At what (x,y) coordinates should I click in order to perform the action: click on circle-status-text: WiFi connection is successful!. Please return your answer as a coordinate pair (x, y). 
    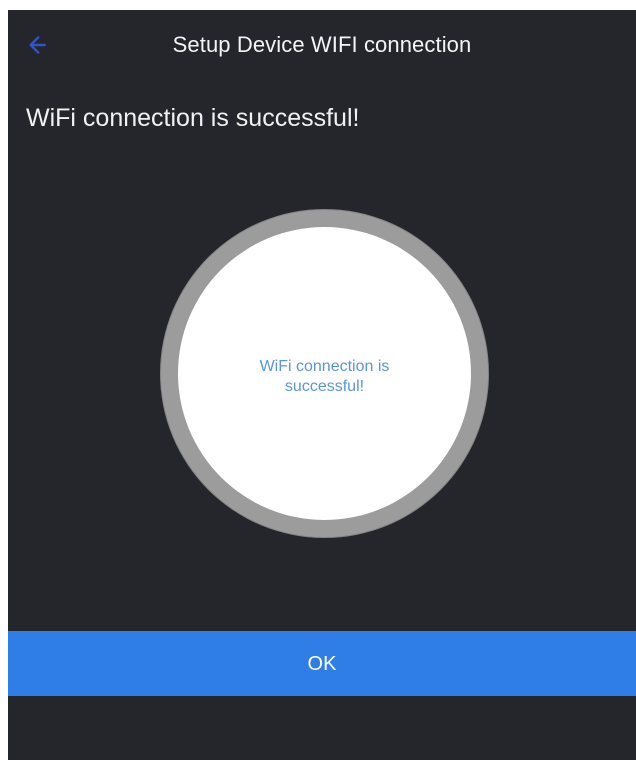
    Looking at the image, I should click on (324, 376).